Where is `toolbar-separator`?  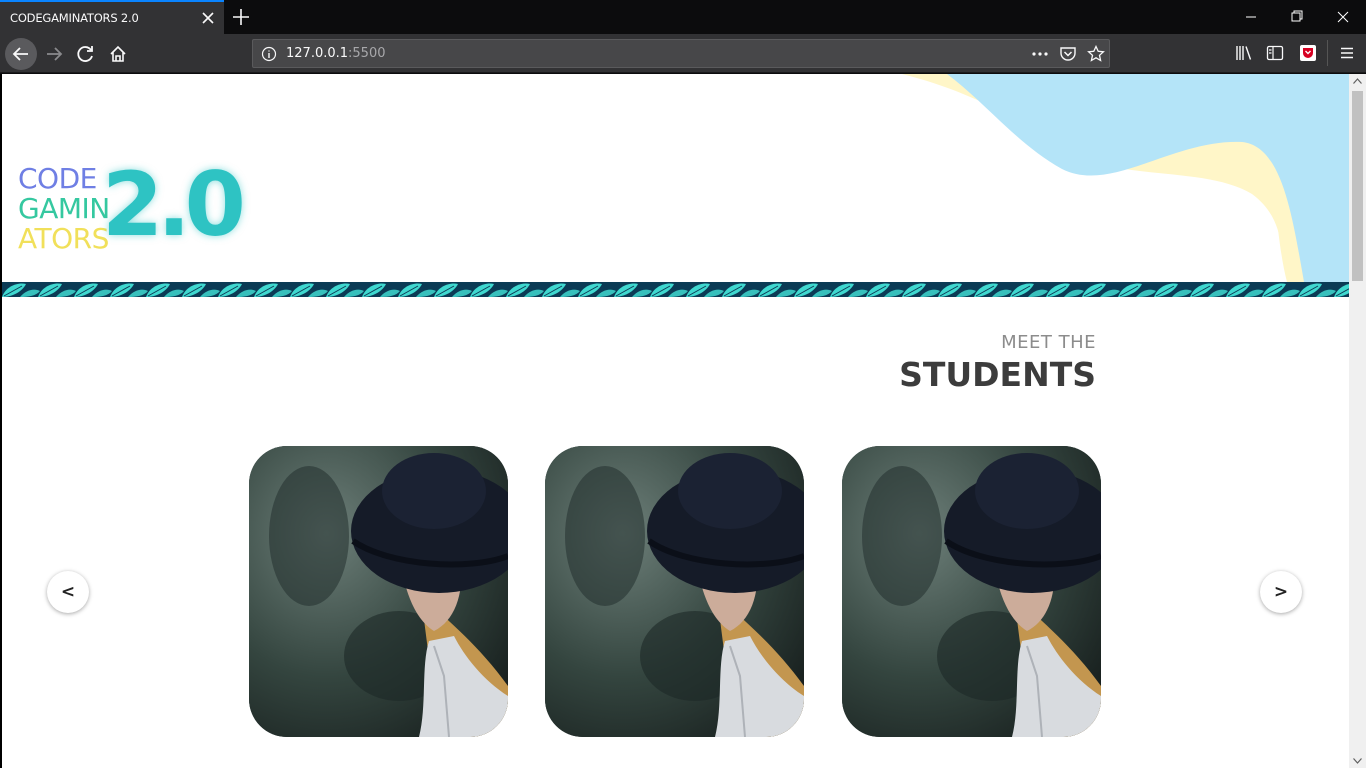
toolbar-separator is located at coordinates (1327, 53).